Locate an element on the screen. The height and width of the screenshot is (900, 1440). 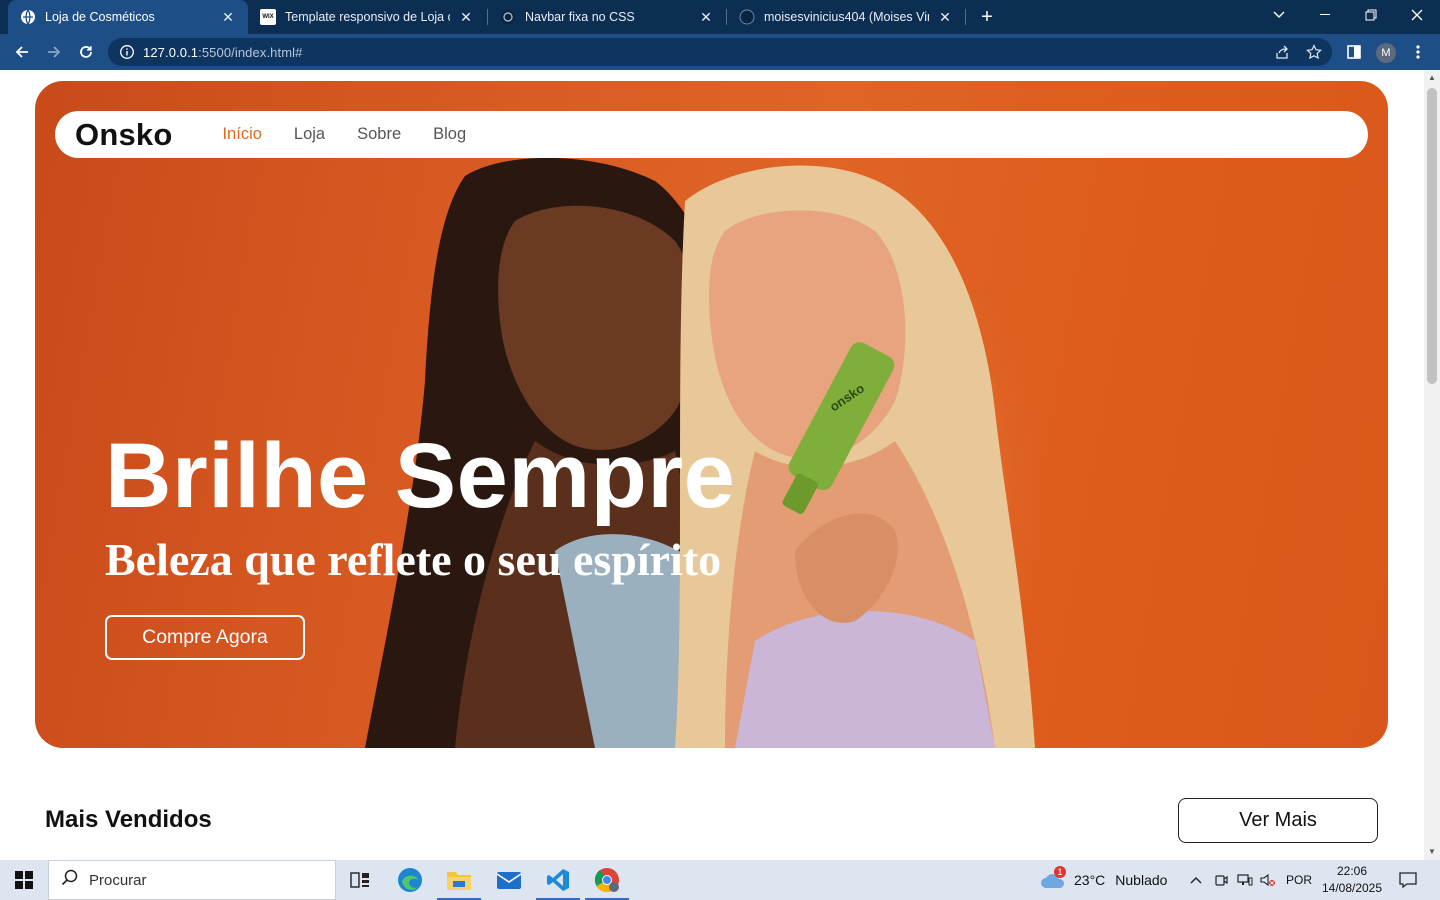
menu-kebab-icon is located at coordinates (1418, 52).